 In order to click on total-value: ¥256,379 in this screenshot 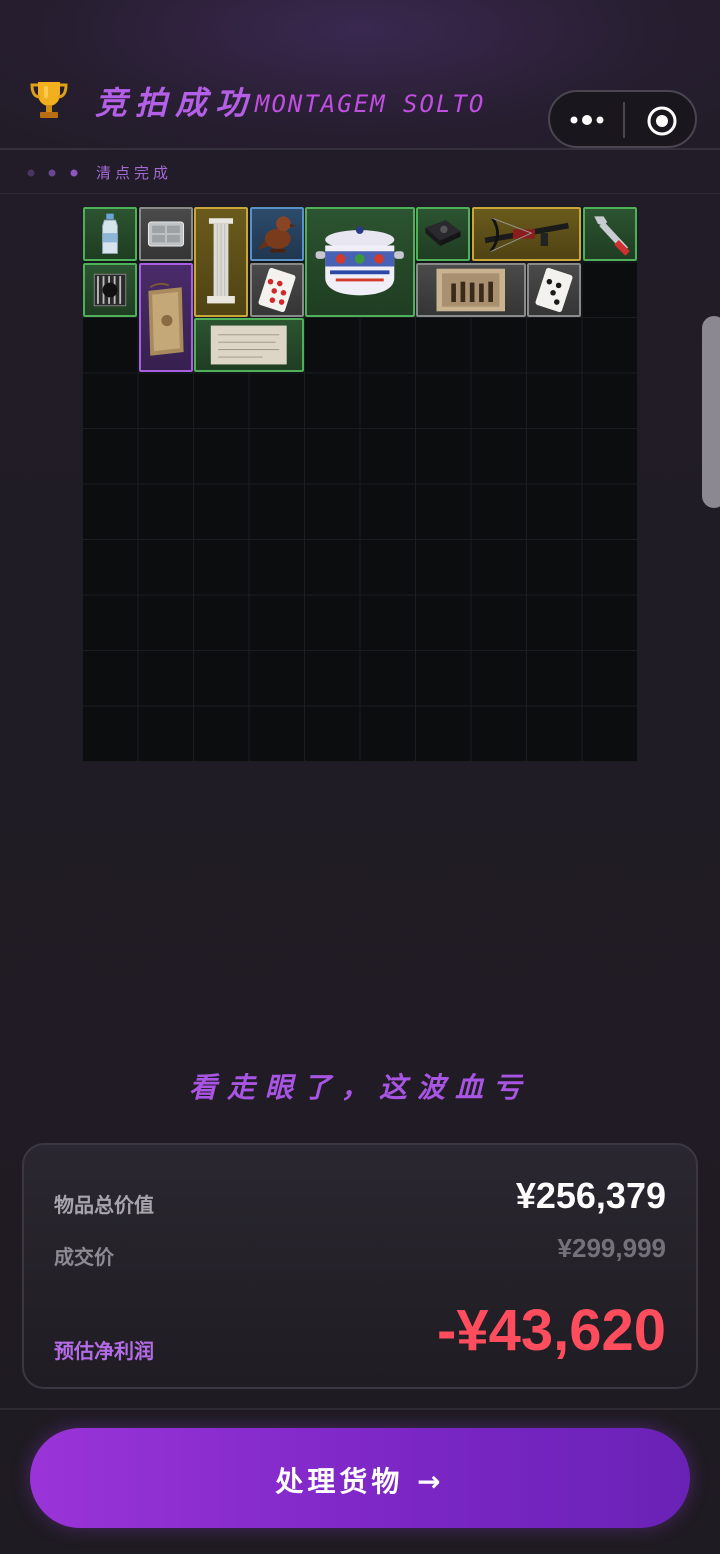, I will do `click(590, 1195)`.